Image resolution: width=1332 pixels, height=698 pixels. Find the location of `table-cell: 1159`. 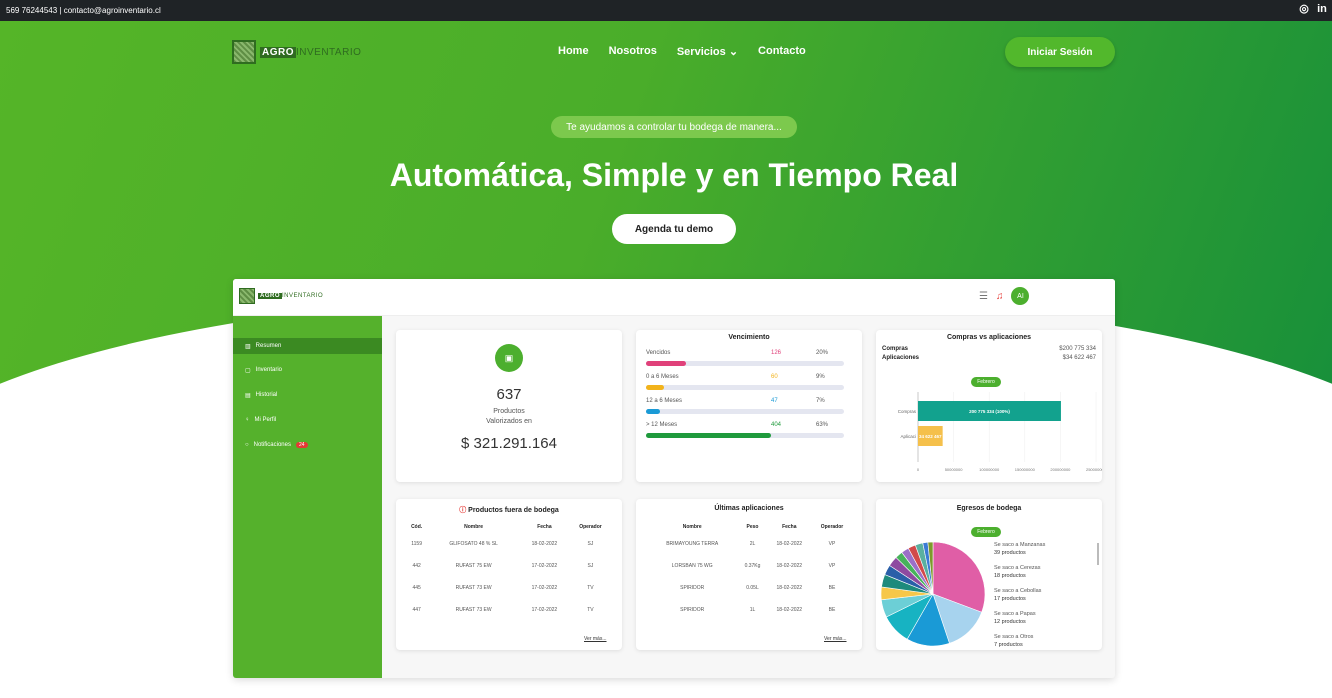

table-cell: 1159 is located at coordinates (416, 544).